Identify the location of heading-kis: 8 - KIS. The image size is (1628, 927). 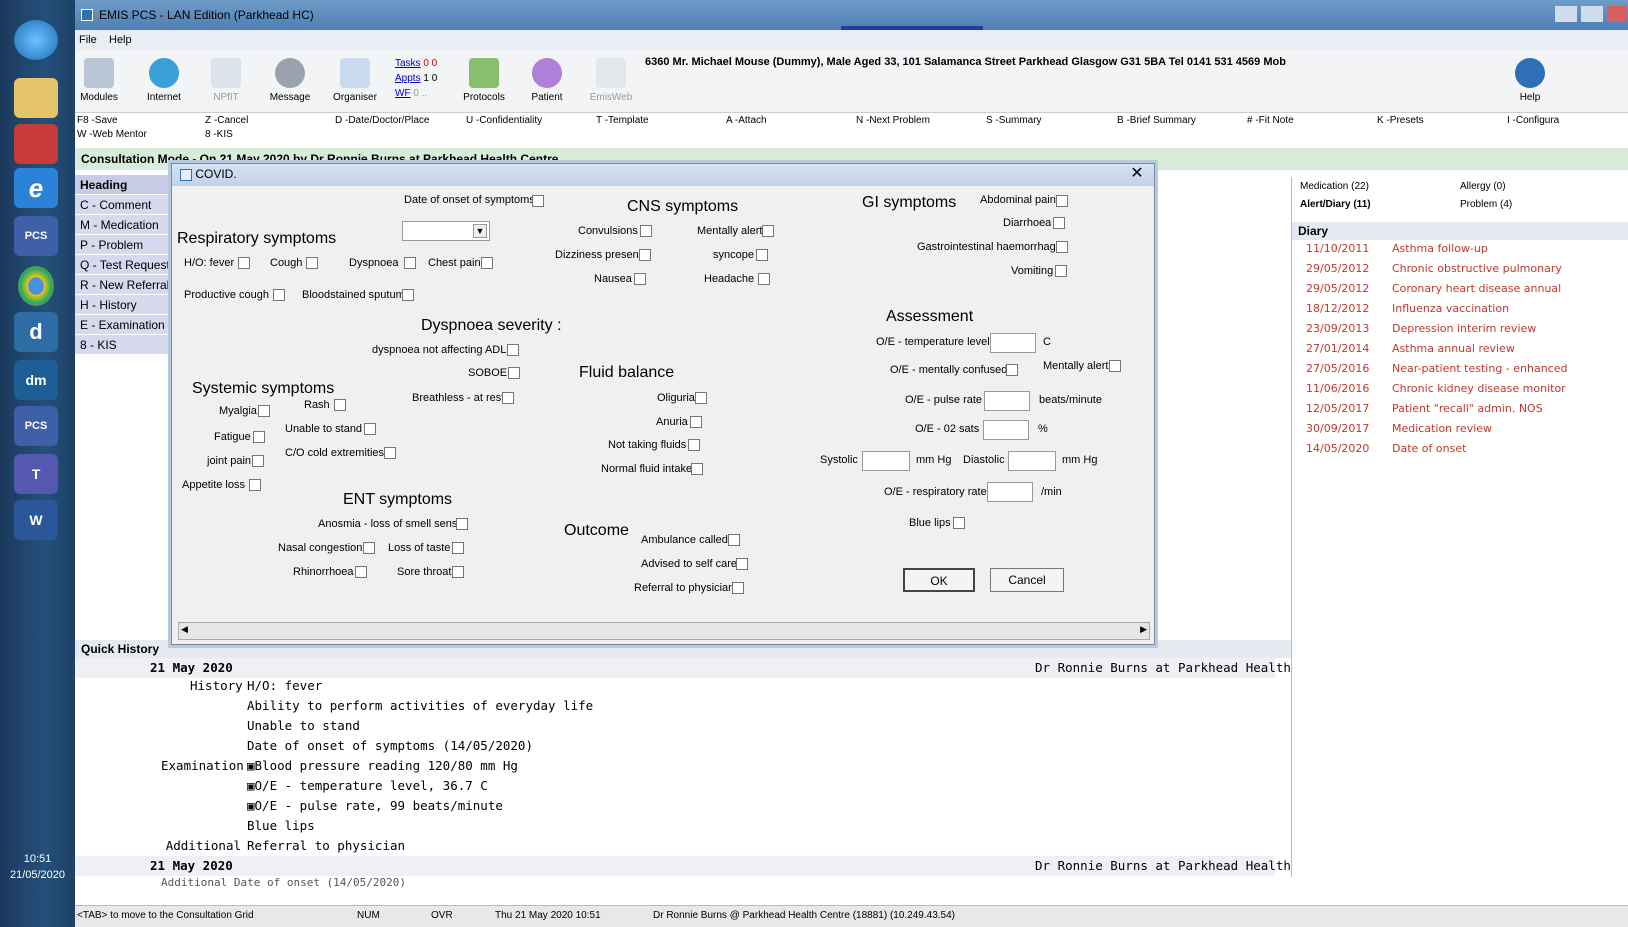
(122, 345).